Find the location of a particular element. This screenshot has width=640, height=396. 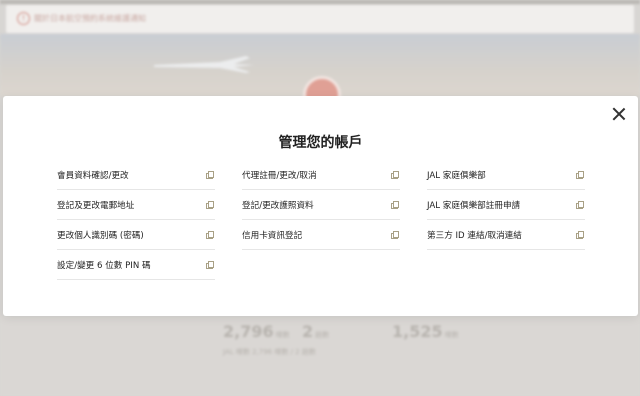

link-family-club: JAL 家庭俱樂部 is located at coordinates (506, 175).